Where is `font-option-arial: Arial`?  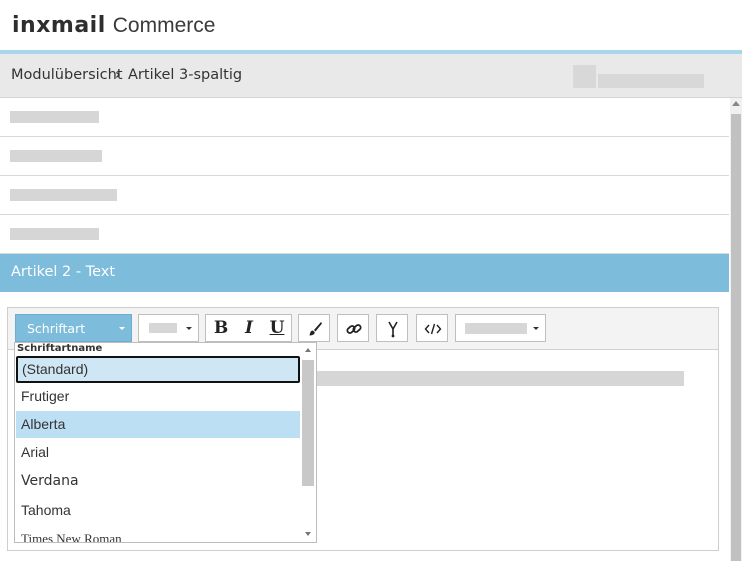
font-option-arial: Arial is located at coordinates (158, 452).